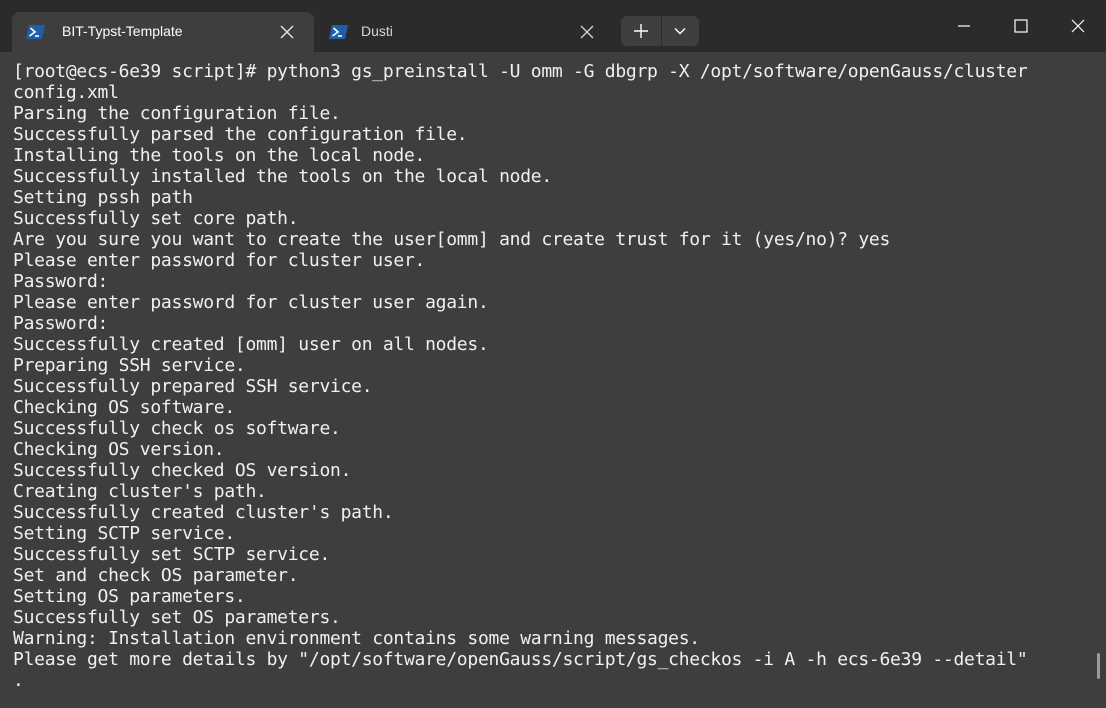  What do you see at coordinates (182, 470) in the screenshot?
I see `terminal-line: Successfully checked OS version.` at bounding box center [182, 470].